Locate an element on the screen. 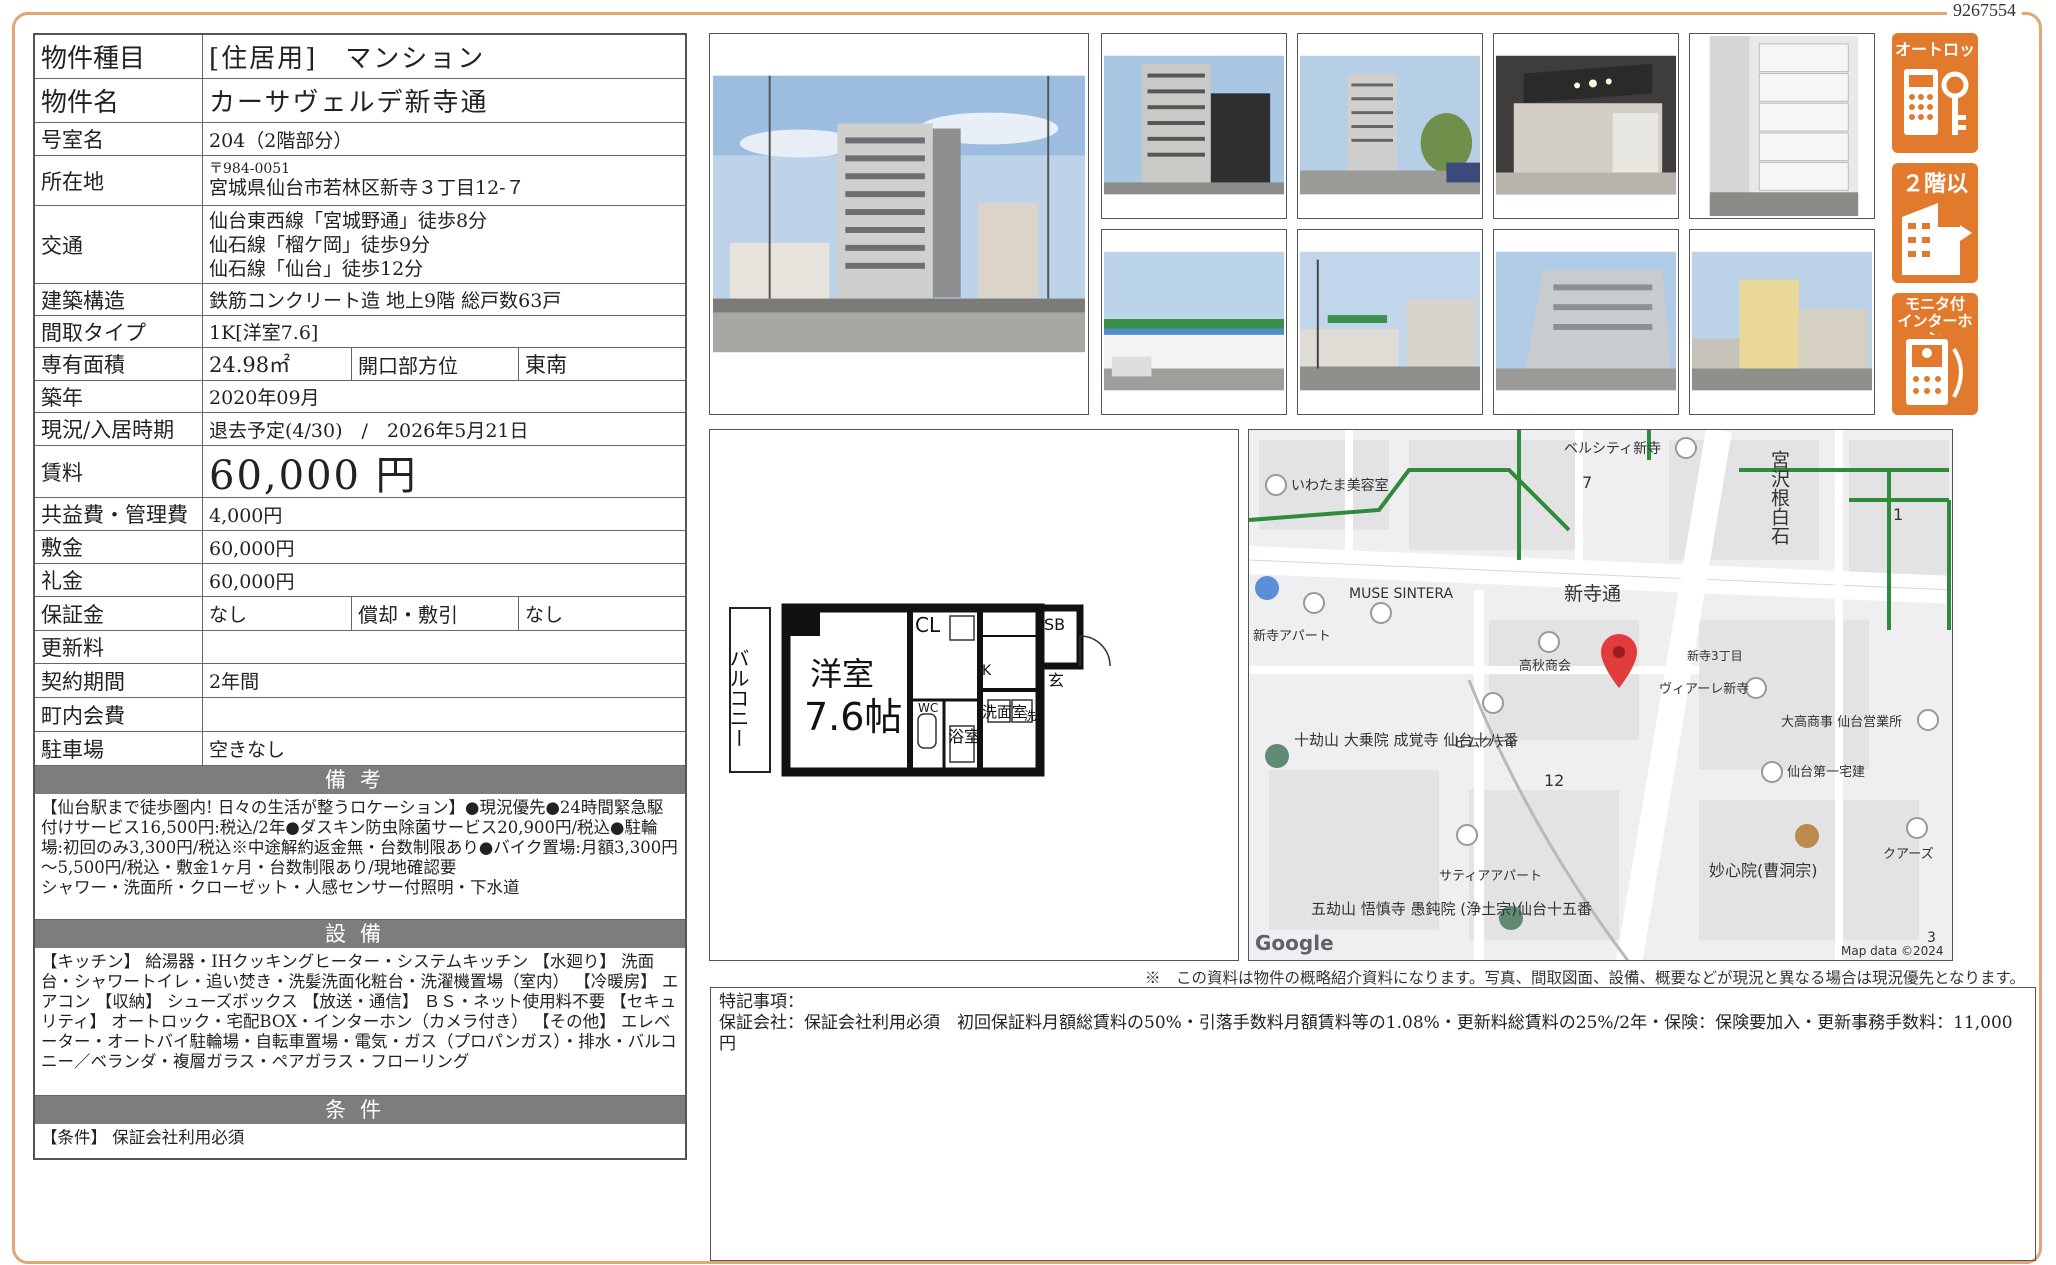  guarantee-value: なし is located at coordinates (228, 615).